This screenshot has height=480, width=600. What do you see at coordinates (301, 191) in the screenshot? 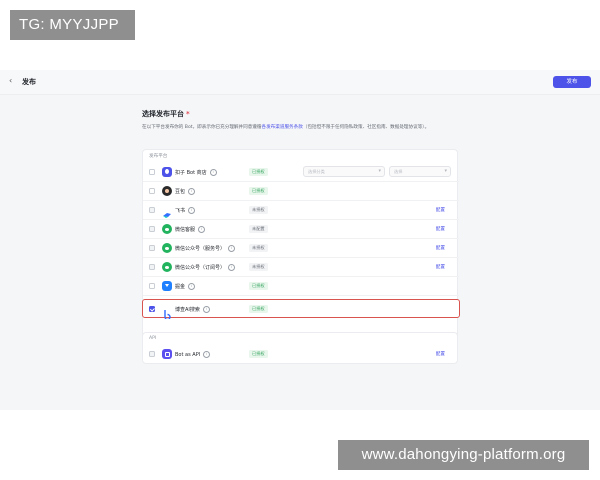
I see `platform-row-doubao: 豆包 i 已授权` at bounding box center [301, 191].